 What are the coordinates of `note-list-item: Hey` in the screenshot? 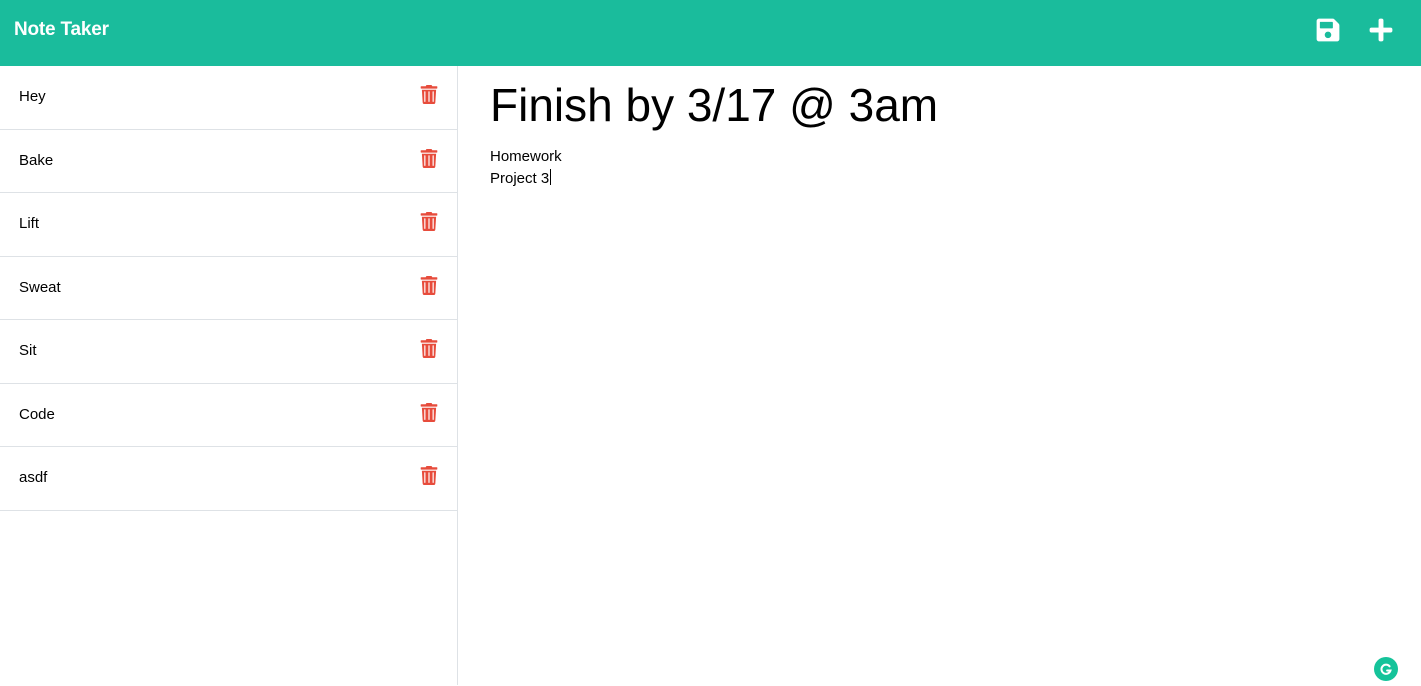 It's located at (228, 98).